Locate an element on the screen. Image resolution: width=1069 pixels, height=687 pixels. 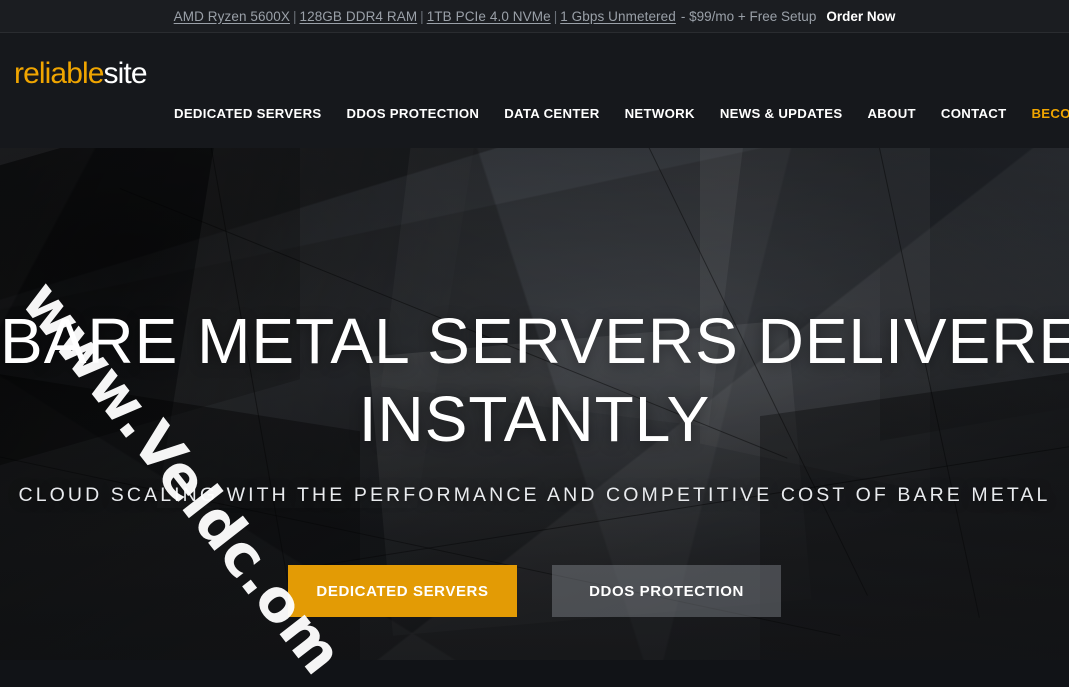
site-logo: reliablesite is located at coordinates (81, 73).